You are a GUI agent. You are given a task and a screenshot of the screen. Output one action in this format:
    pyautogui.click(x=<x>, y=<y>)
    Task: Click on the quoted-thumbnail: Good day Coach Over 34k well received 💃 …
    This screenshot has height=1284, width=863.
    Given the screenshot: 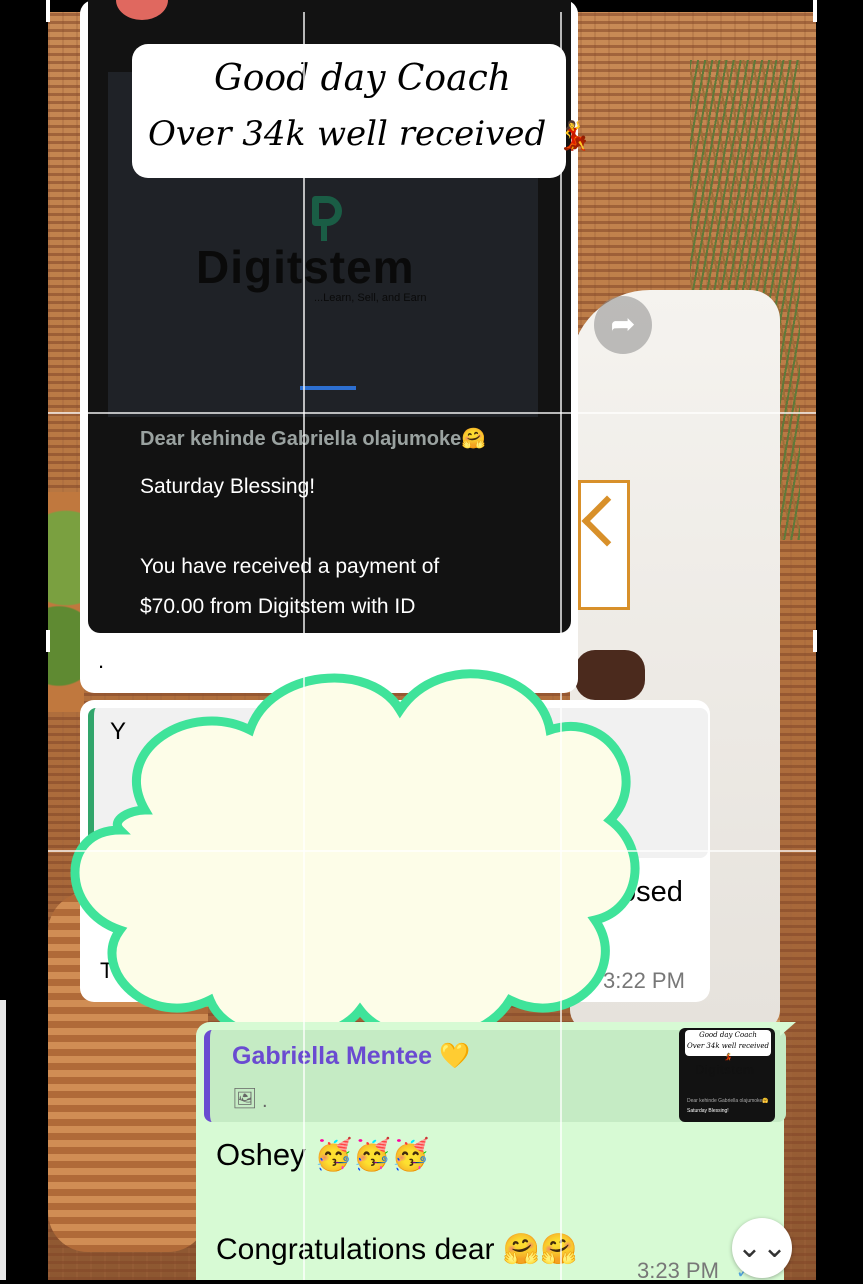 What is the action you would take?
    pyautogui.click(x=727, y=1075)
    